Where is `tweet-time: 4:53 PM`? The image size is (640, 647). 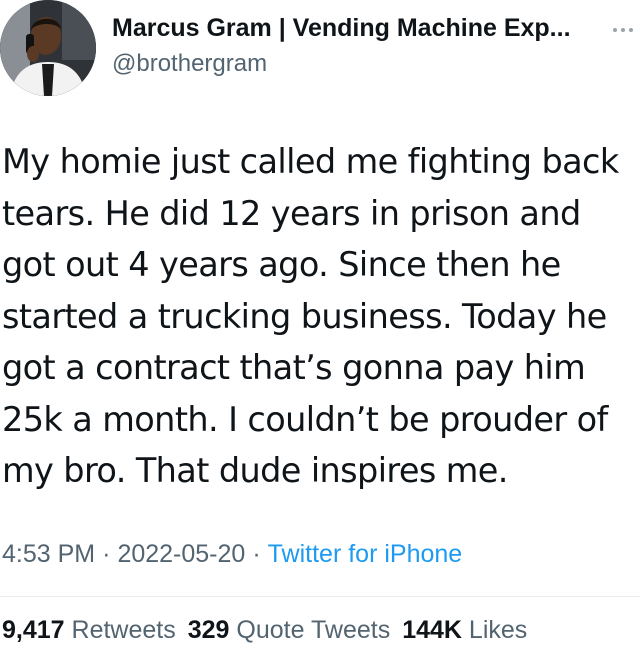 tweet-time: 4:53 PM is located at coordinates (48, 554).